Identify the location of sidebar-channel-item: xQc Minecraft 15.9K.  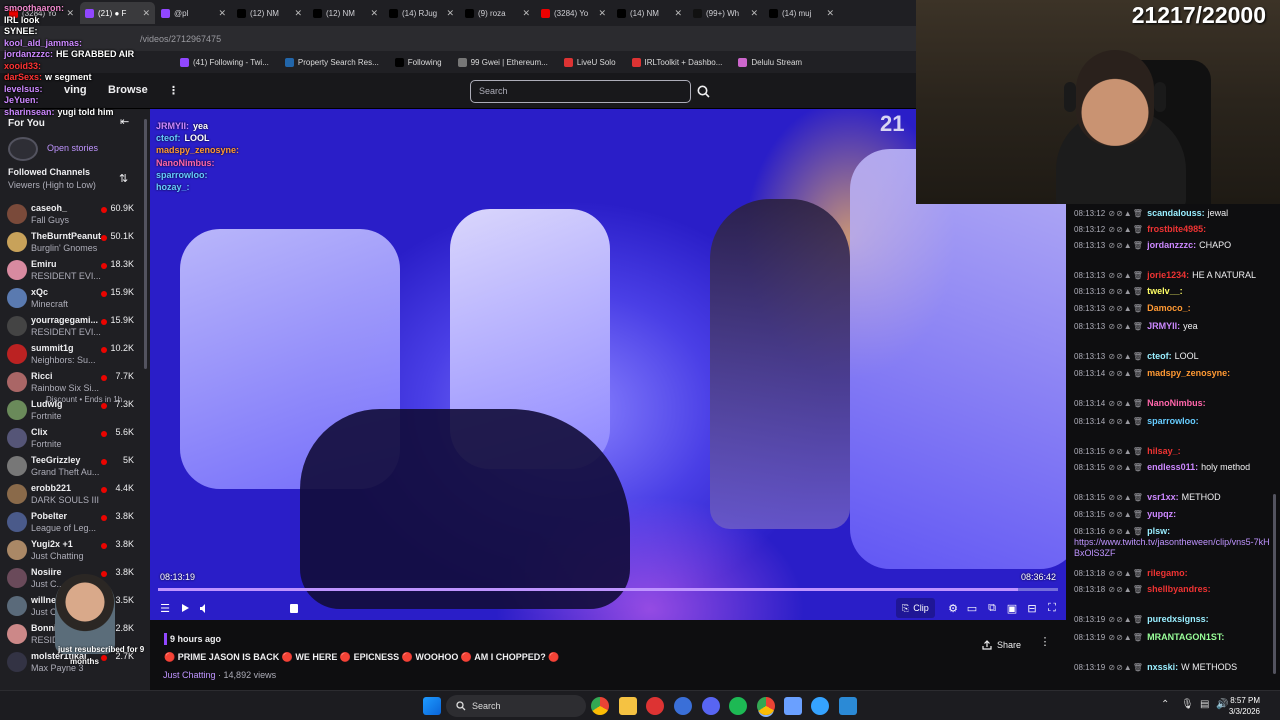
(70, 299).